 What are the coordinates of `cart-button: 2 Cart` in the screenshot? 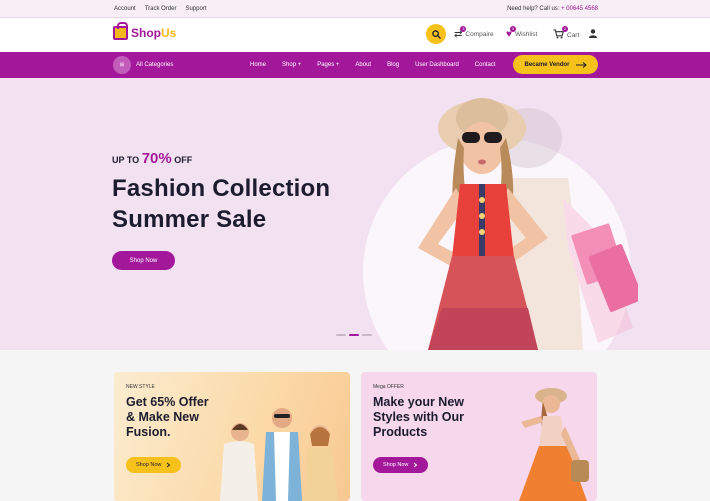 It's located at (566, 34).